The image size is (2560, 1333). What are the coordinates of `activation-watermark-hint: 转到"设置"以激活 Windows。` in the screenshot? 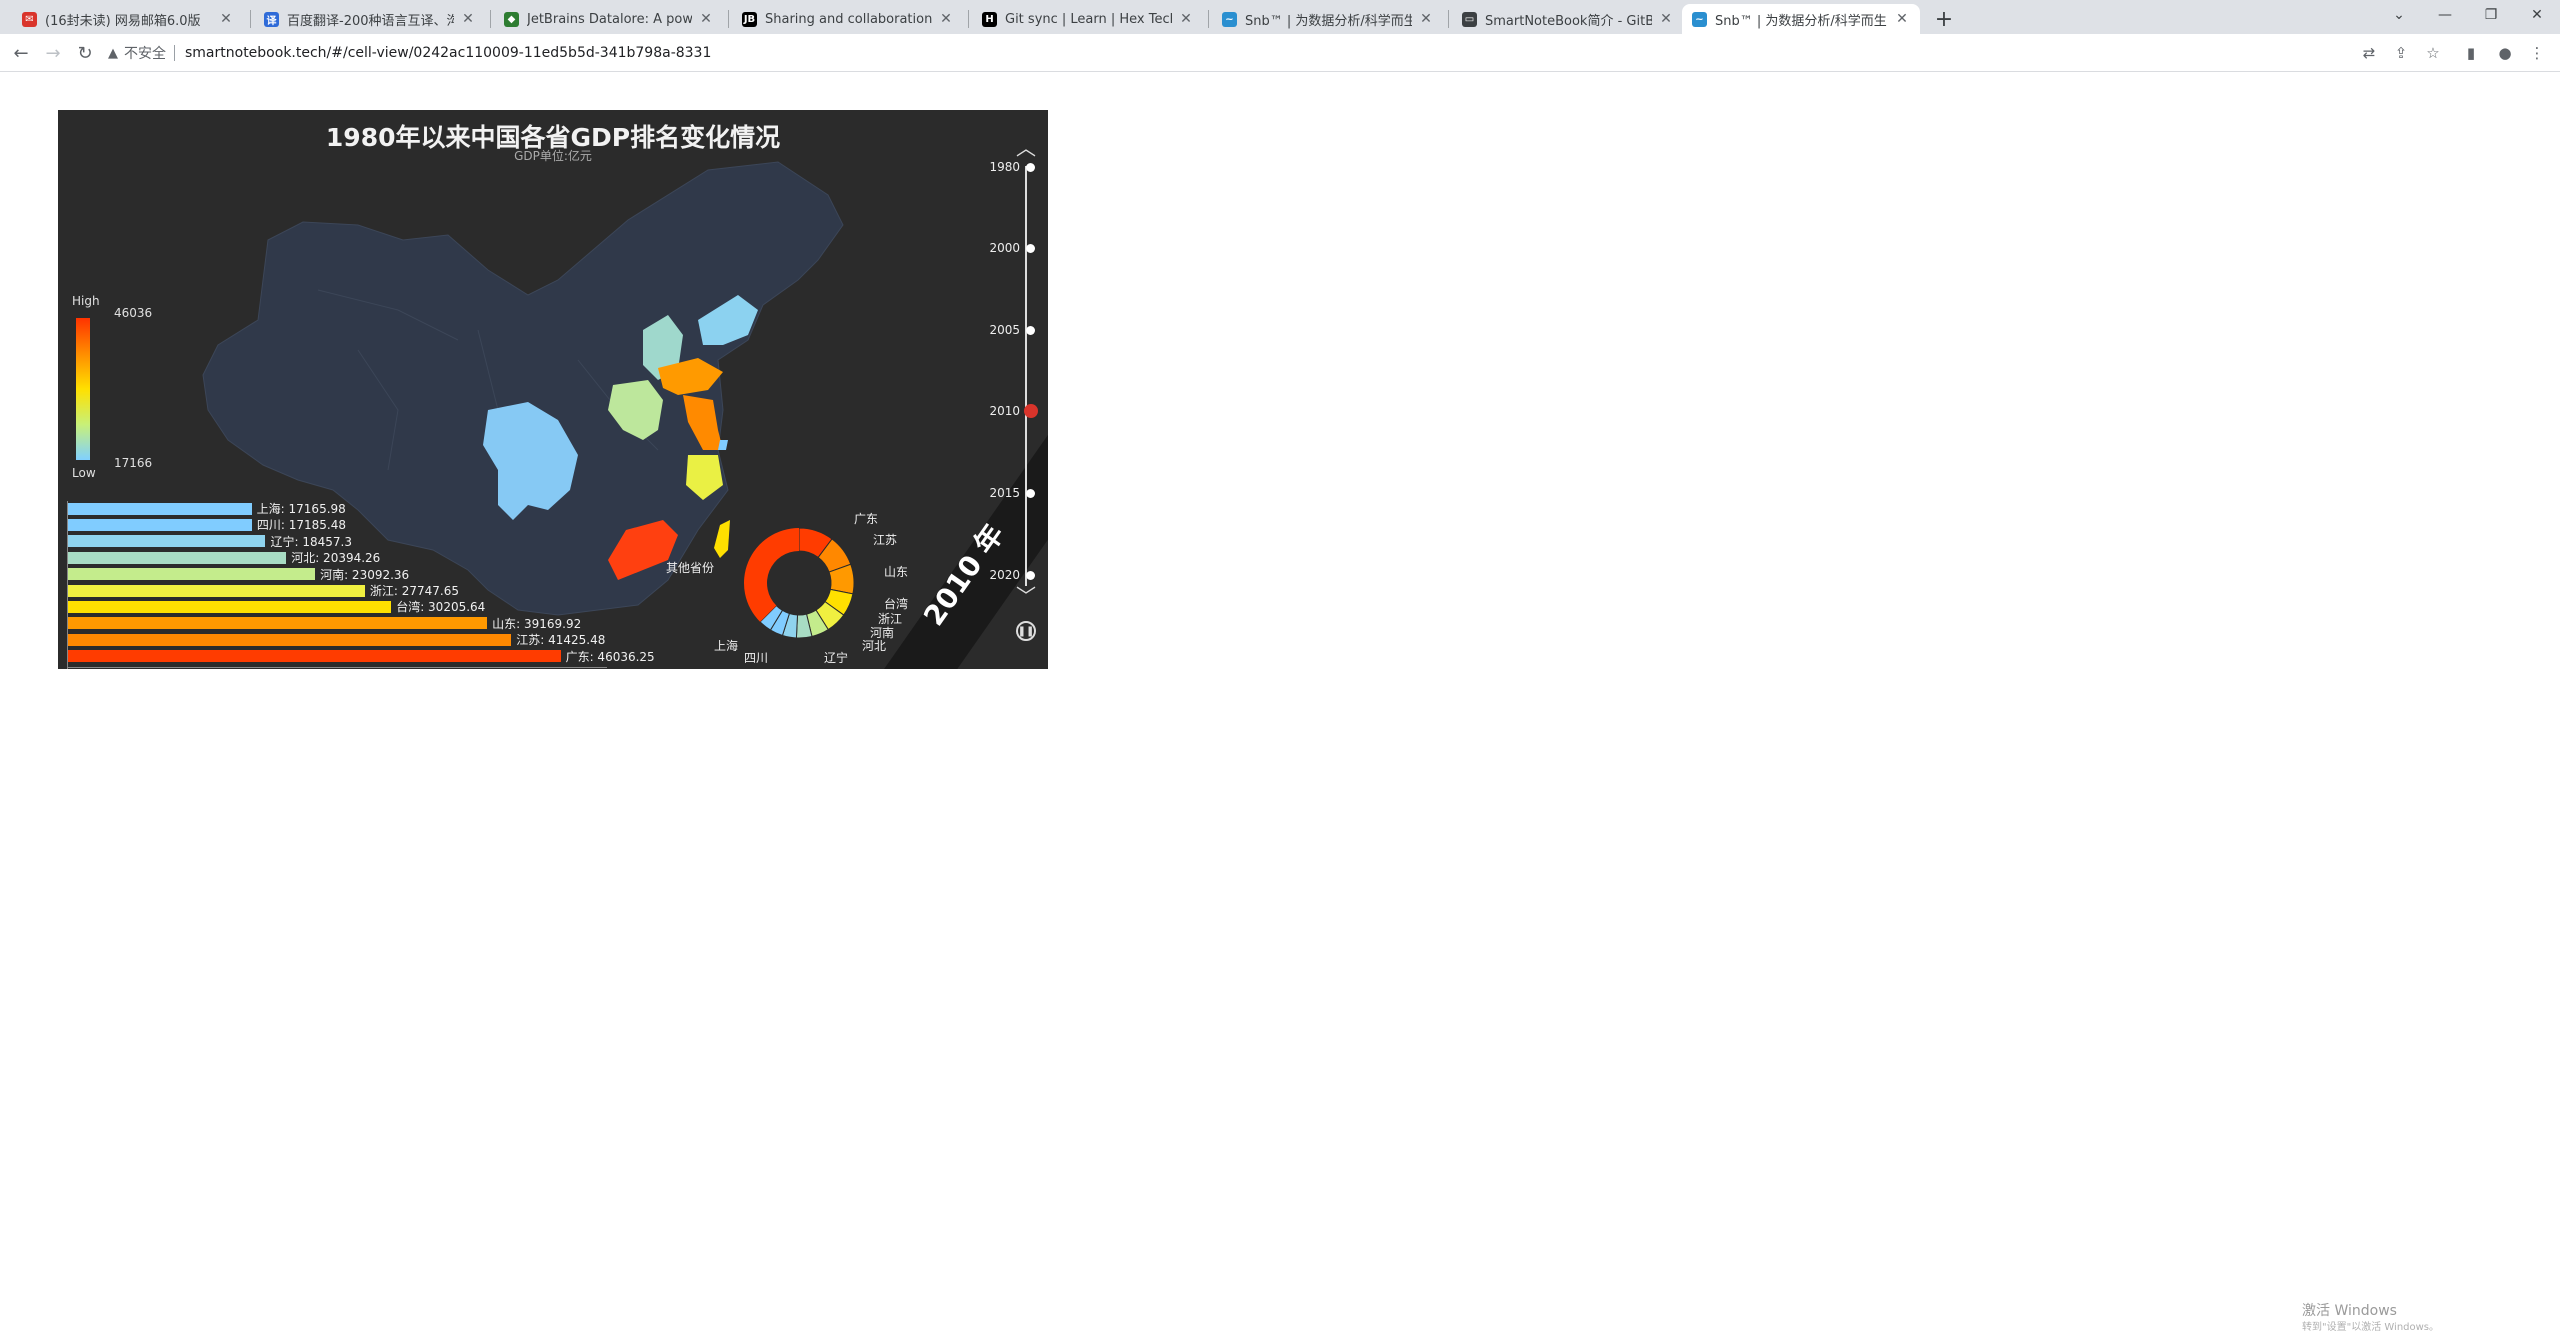 It's located at (2371, 1327).